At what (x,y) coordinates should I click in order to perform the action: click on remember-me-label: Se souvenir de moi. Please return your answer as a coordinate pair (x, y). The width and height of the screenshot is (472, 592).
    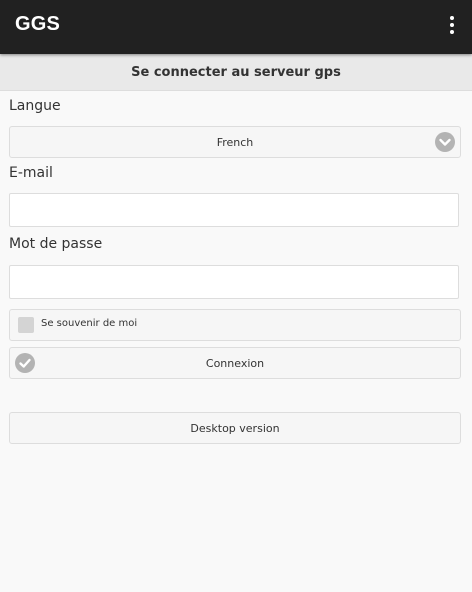
    Looking at the image, I should click on (89, 323).